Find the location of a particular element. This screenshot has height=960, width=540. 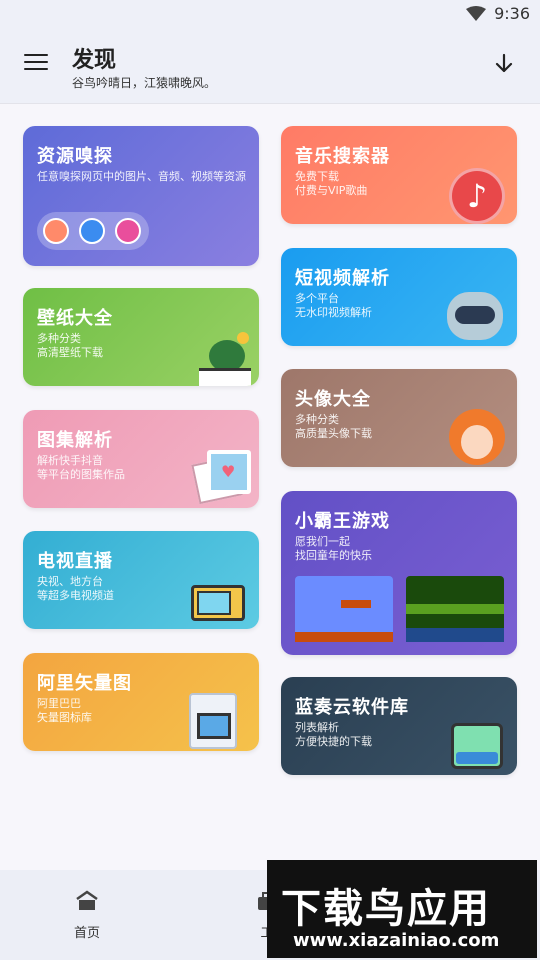

media-icons-pill is located at coordinates (93, 231).